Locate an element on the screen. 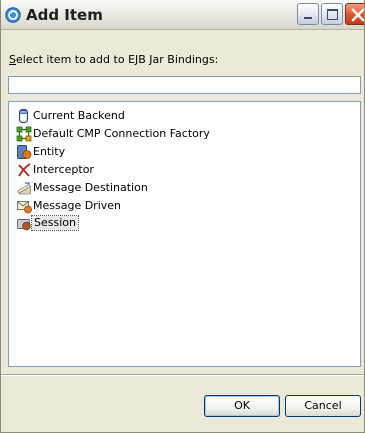 The width and height of the screenshot is (365, 433). ok-button: OK is located at coordinates (242, 406).